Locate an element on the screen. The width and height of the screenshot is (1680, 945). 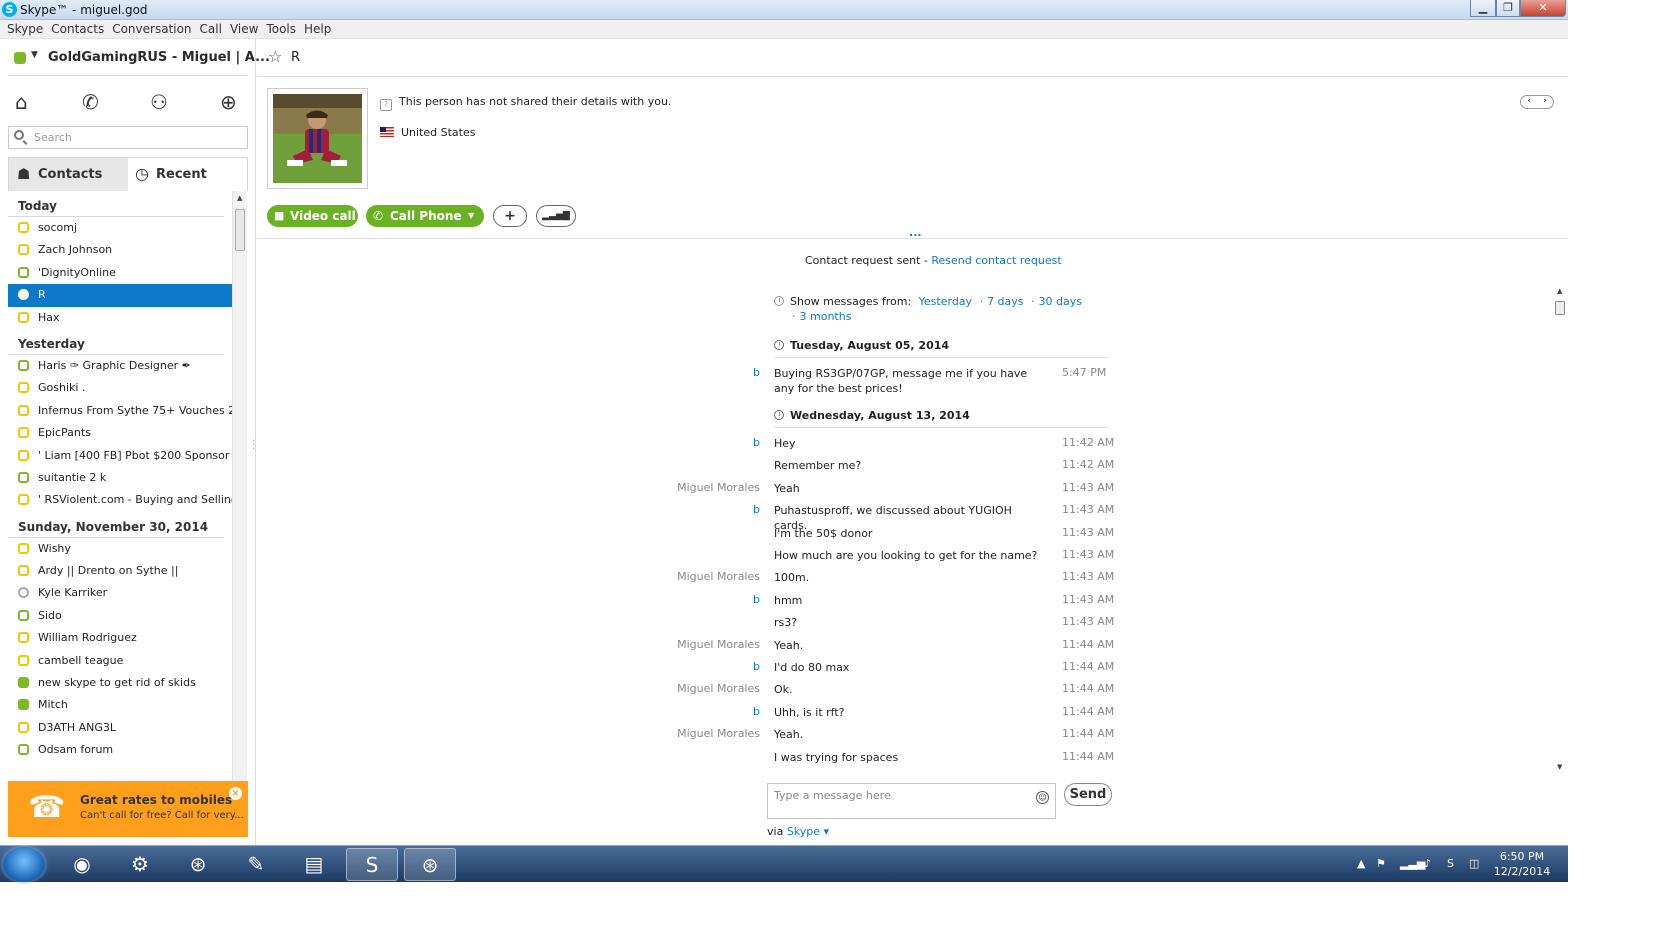
filter-yesterday-link: Yesterday is located at coordinates (945, 301).